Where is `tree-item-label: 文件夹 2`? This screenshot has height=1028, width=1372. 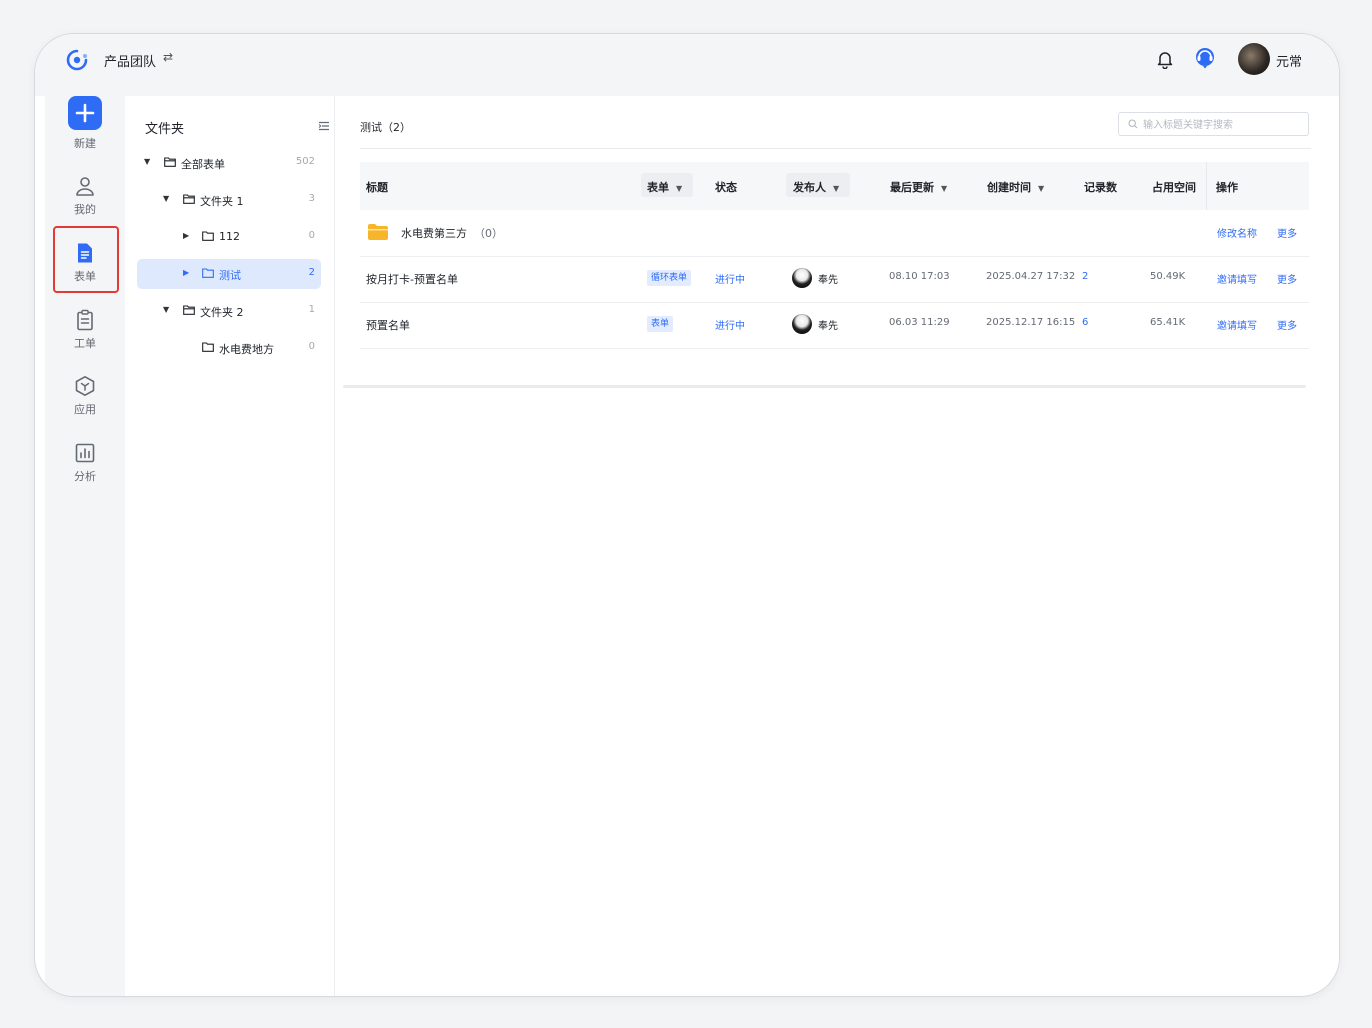 tree-item-label: 文件夹 2 is located at coordinates (222, 312).